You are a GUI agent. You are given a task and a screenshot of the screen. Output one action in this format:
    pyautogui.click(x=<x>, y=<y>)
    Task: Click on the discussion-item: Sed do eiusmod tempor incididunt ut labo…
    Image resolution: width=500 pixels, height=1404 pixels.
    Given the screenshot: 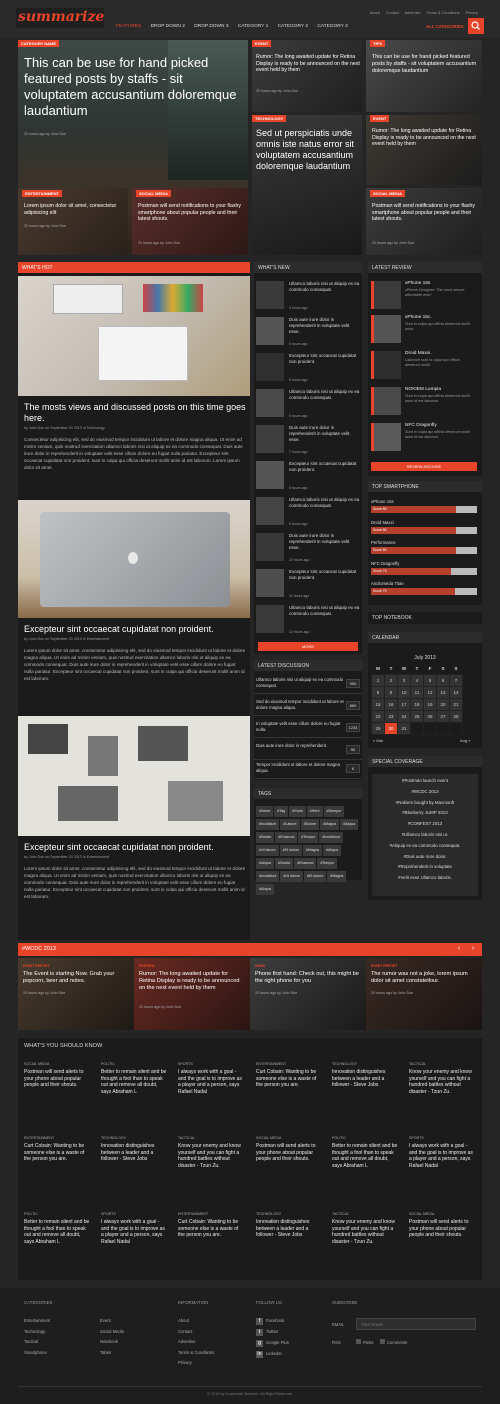 What is the action you would take?
    pyautogui.click(x=308, y=706)
    